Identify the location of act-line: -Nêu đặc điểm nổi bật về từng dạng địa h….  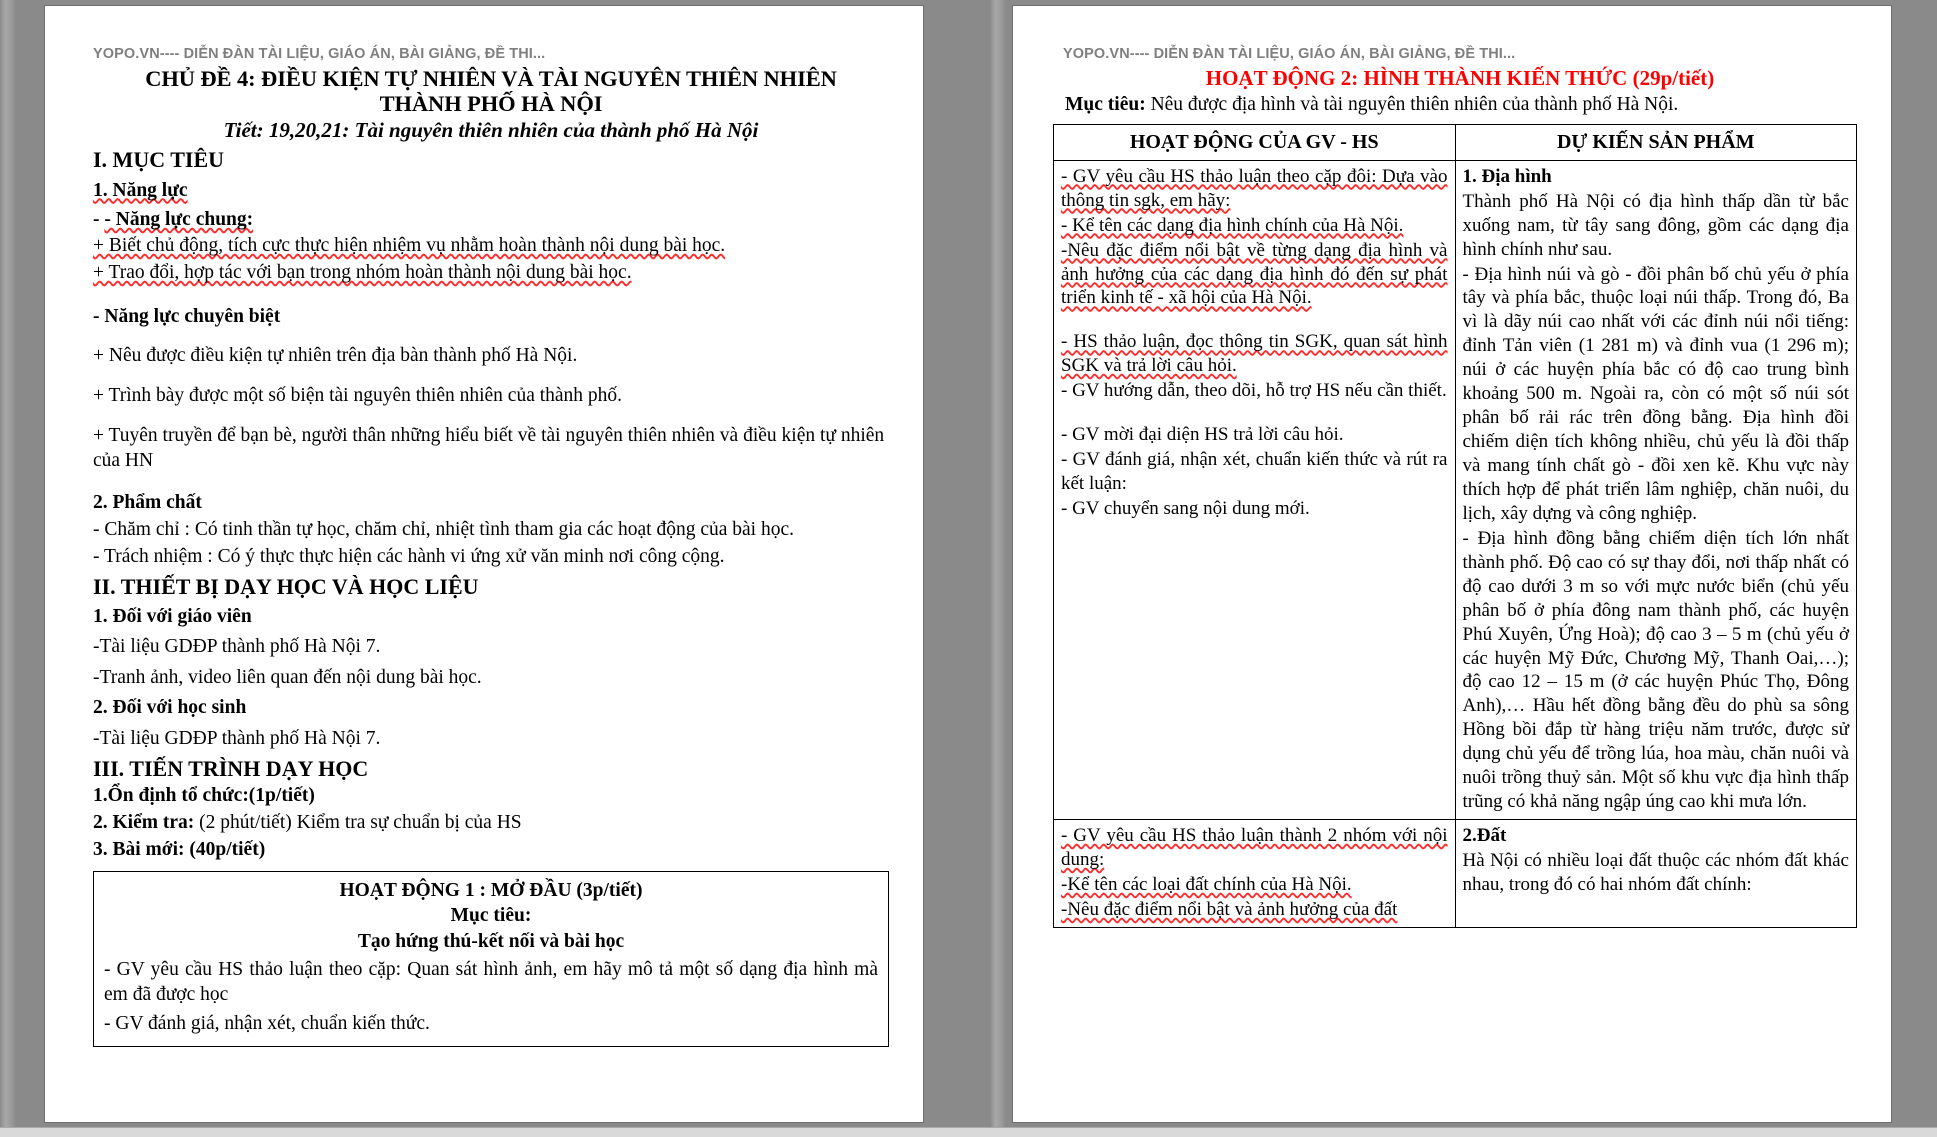
(1254, 274).